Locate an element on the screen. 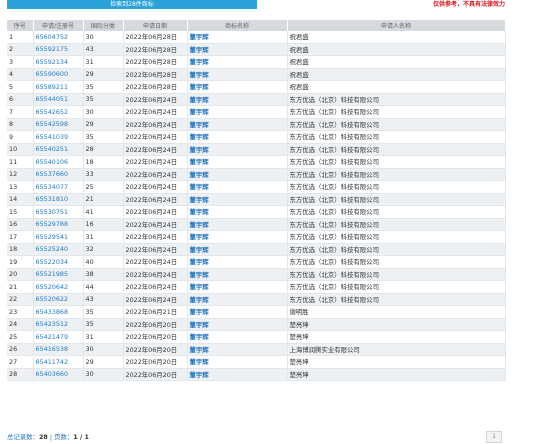 This screenshot has width=554, height=444. table-row: 4 65590600 29 2022年06月28日 董宇辉 祝君盛 is located at coordinates (256, 74).